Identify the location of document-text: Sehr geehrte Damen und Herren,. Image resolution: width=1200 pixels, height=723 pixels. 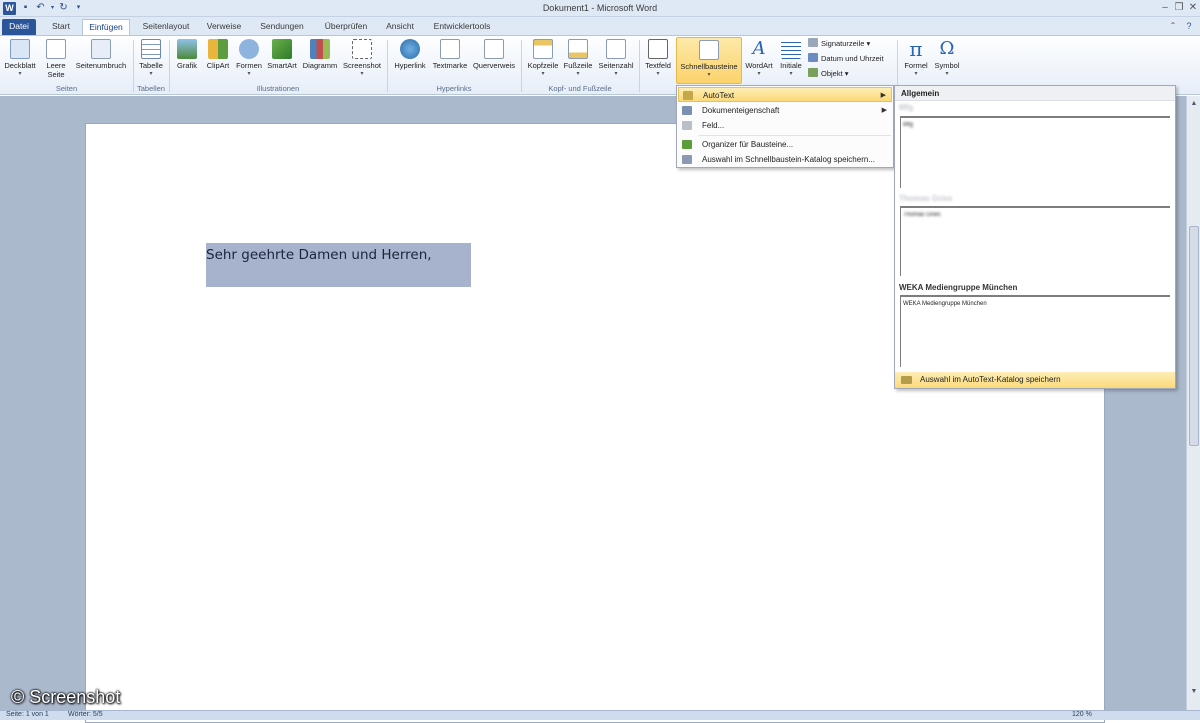
(319, 255).